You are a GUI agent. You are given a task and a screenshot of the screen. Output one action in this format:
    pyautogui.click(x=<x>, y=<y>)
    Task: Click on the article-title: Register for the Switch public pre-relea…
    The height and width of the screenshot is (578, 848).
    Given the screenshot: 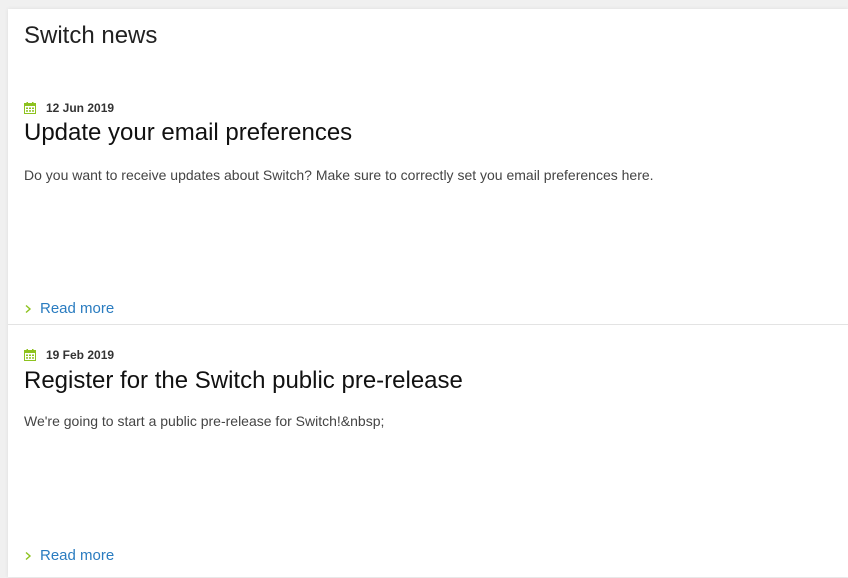 What is the action you would take?
    pyautogui.click(x=243, y=381)
    